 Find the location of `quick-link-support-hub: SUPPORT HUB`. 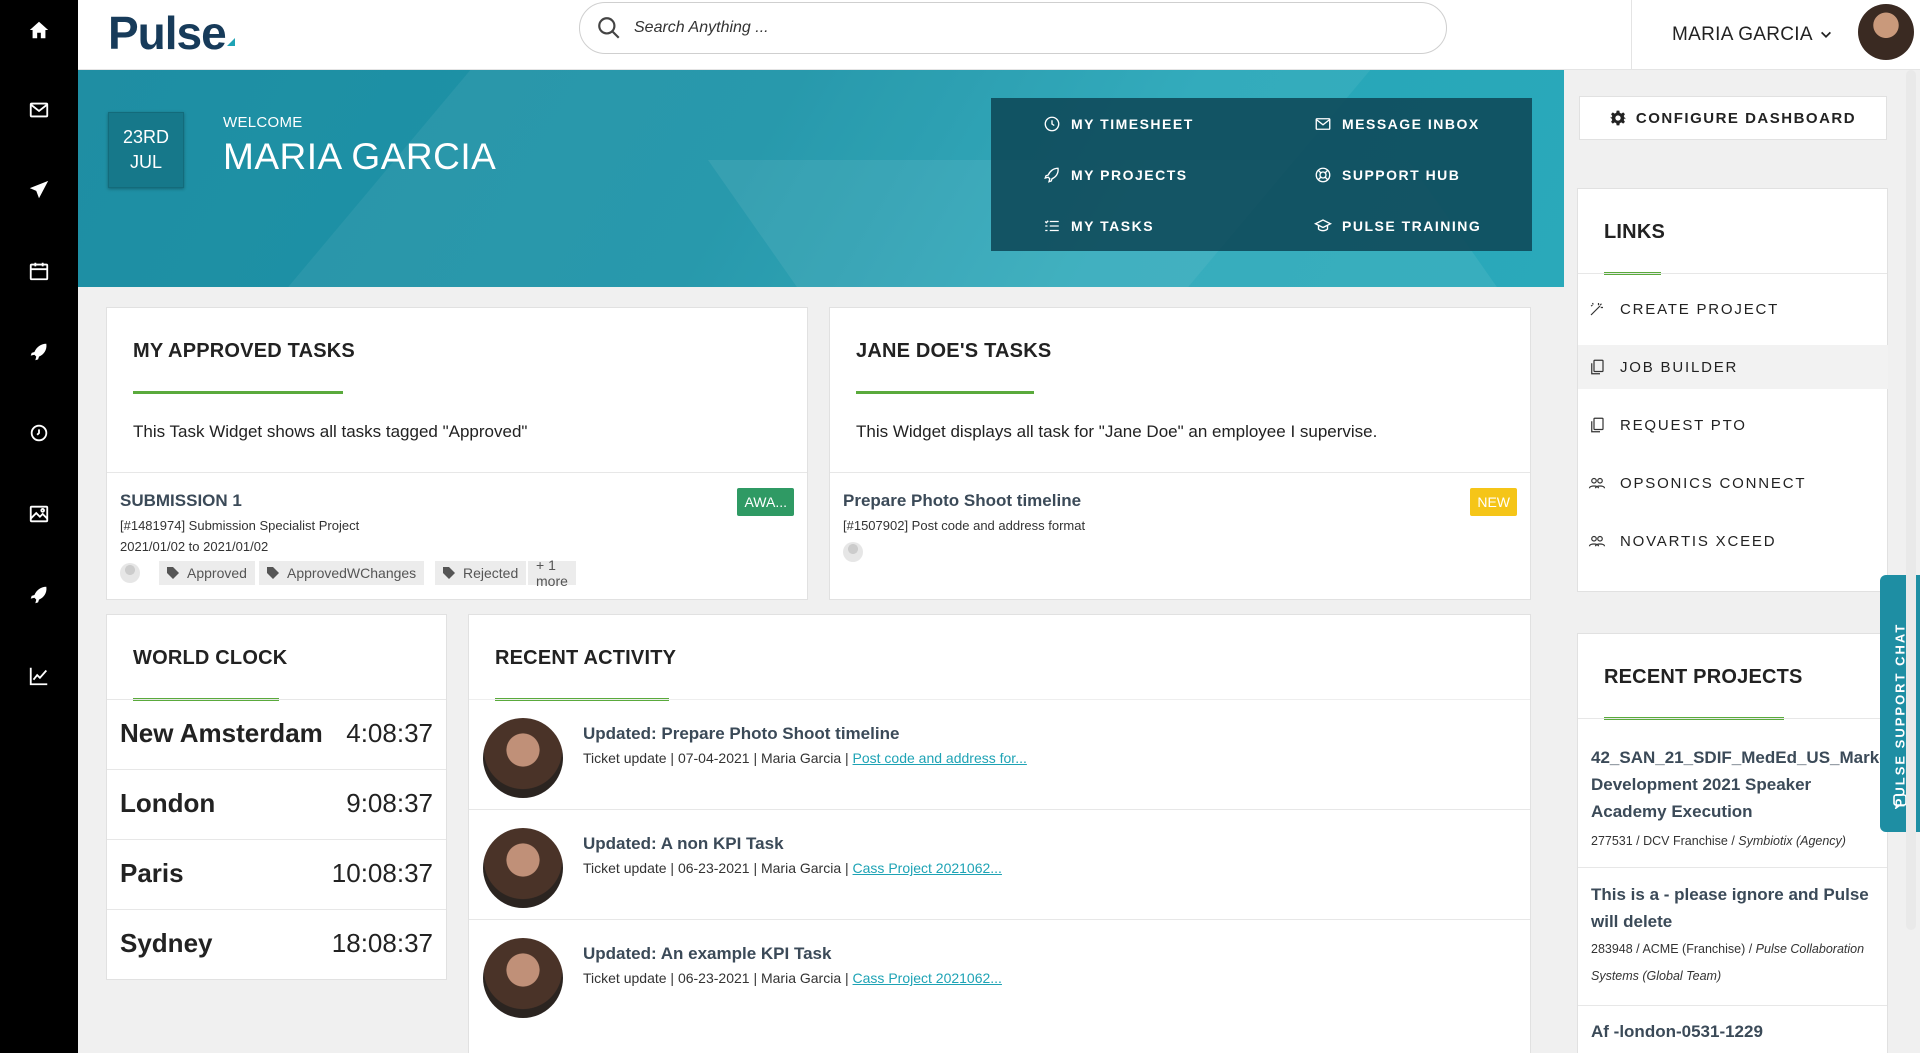

quick-link-support-hub: SUPPORT HUB is located at coordinates (1439, 174).